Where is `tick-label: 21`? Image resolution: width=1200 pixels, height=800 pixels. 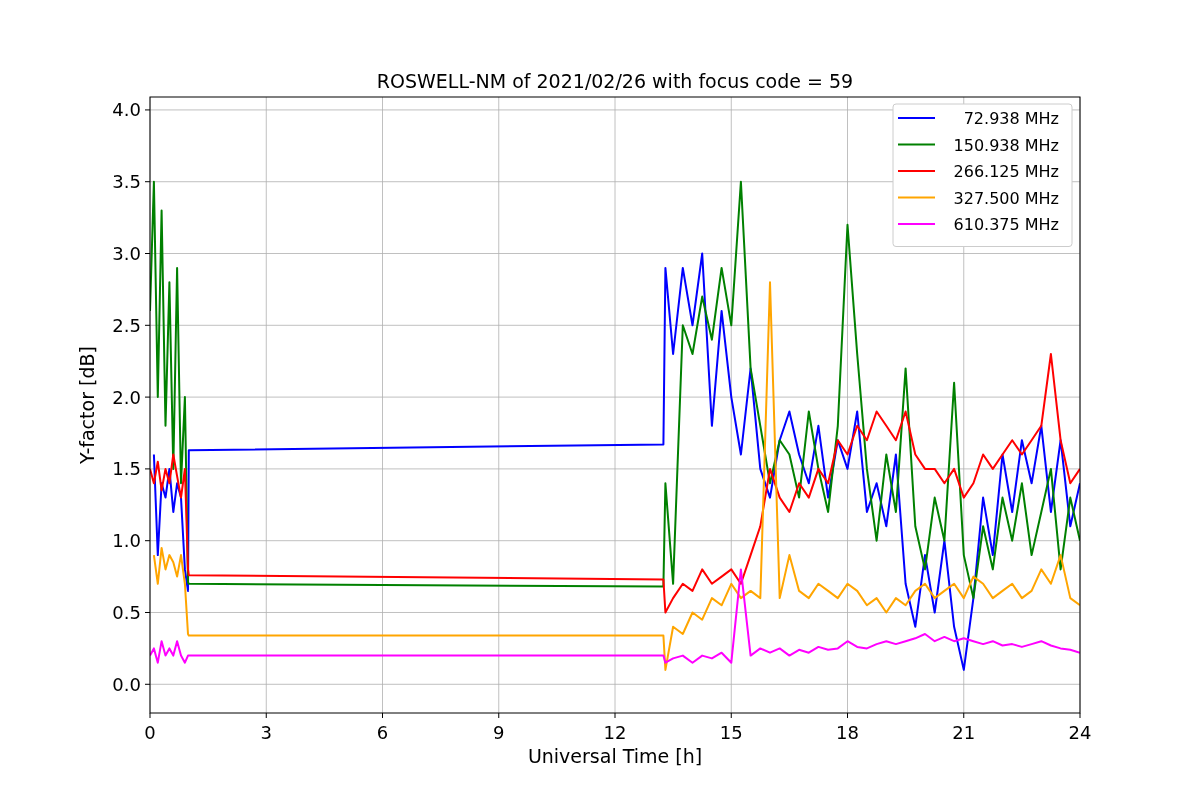
tick-label: 21 is located at coordinates (964, 732).